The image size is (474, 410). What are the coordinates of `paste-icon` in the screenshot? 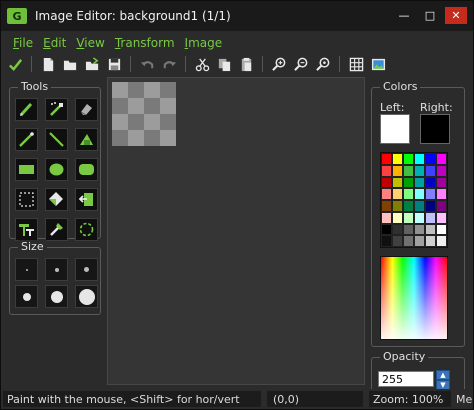 It's located at (246, 64).